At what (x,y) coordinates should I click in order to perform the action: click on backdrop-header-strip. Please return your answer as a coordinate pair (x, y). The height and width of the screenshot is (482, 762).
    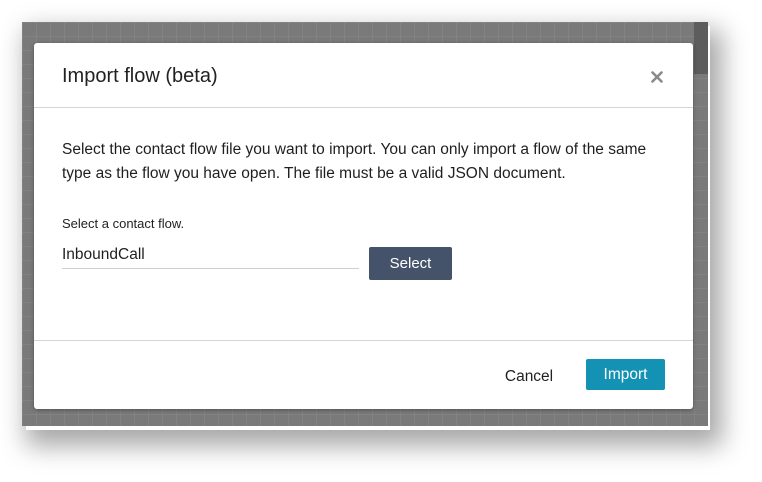
    Looking at the image, I should click on (701, 48).